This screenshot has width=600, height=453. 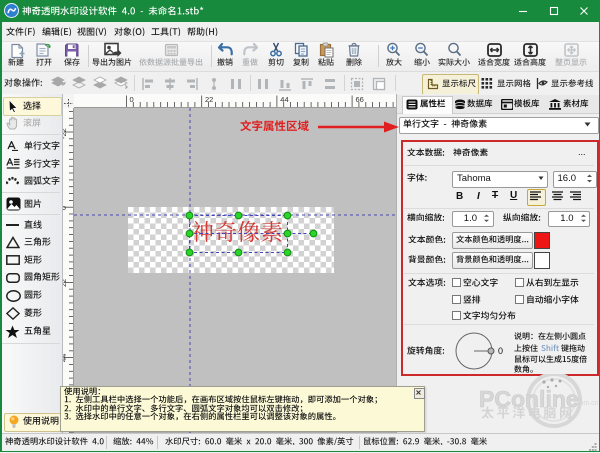 I want to click on svg-text: .com.cn, so click(x=586, y=403).